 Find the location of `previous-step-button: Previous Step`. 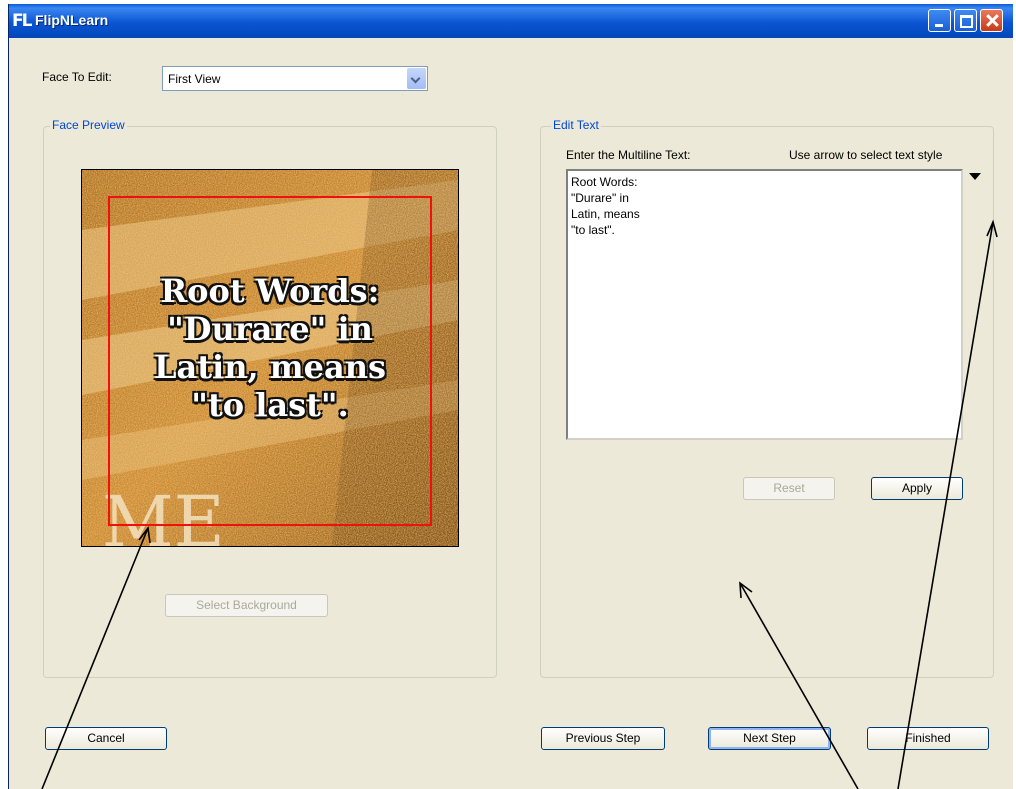

previous-step-button: Previous Step is located at coordinates (603, 738).